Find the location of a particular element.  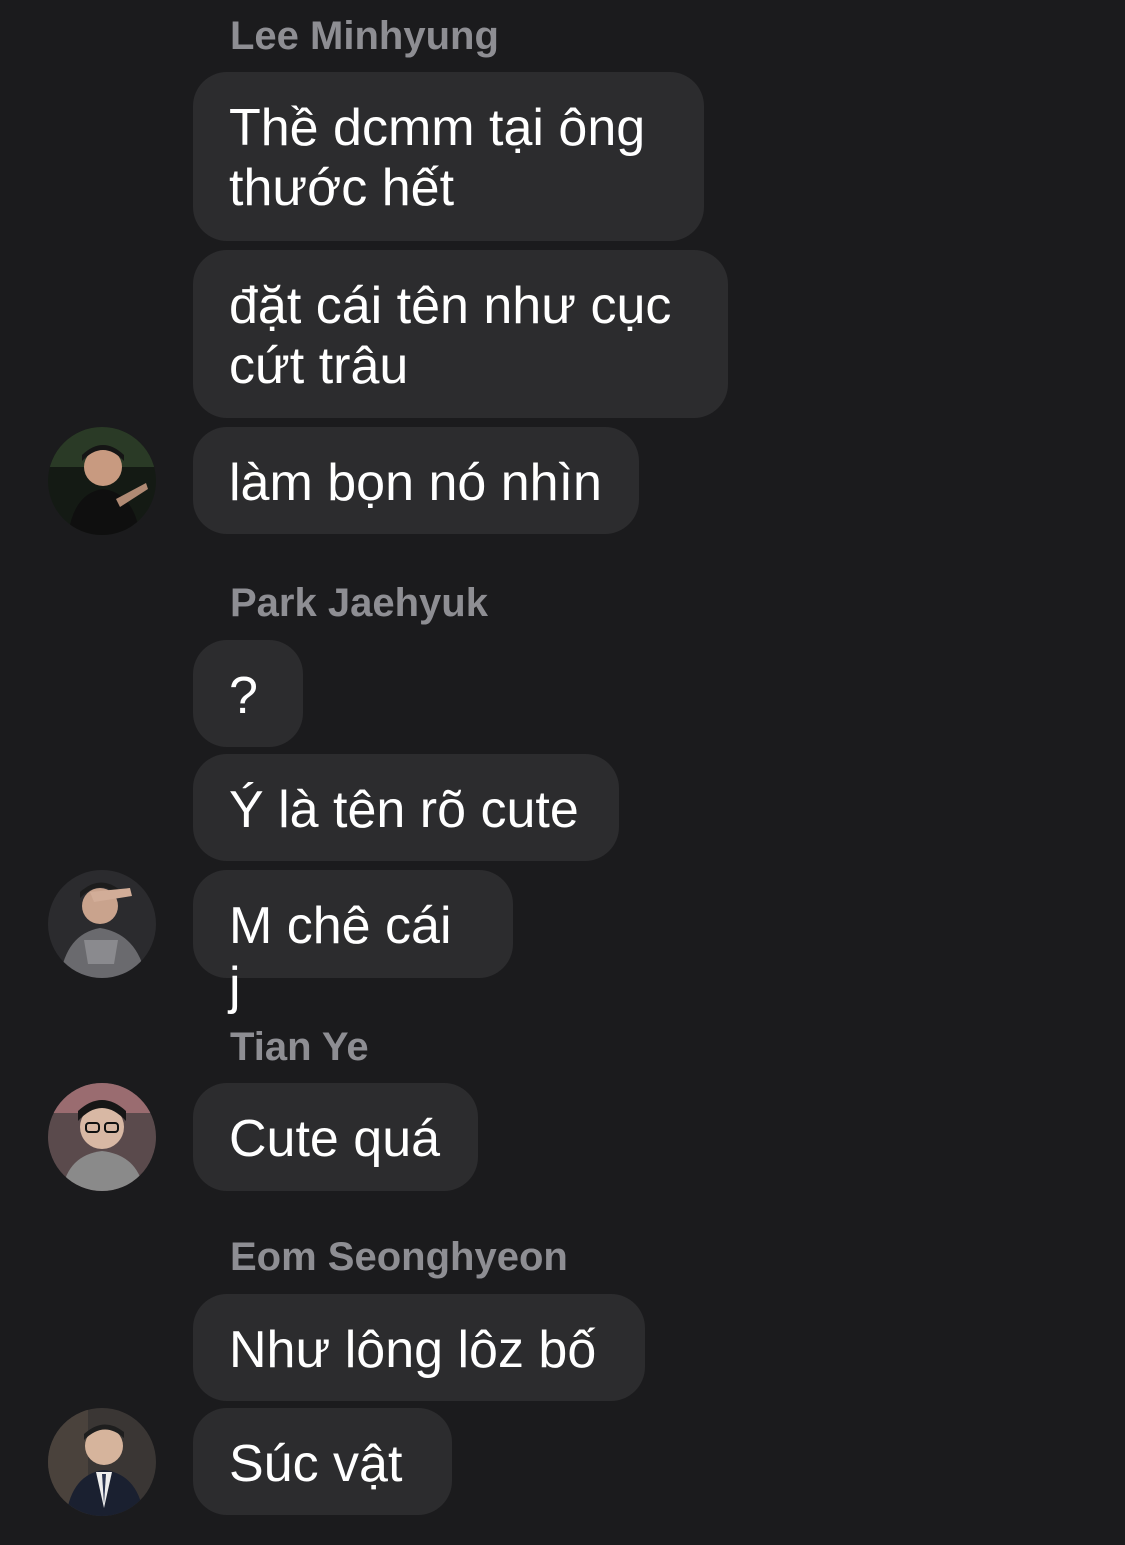

message-bubble: Thề dcmm tại ông thước hết is located at coordinates (448, 156).